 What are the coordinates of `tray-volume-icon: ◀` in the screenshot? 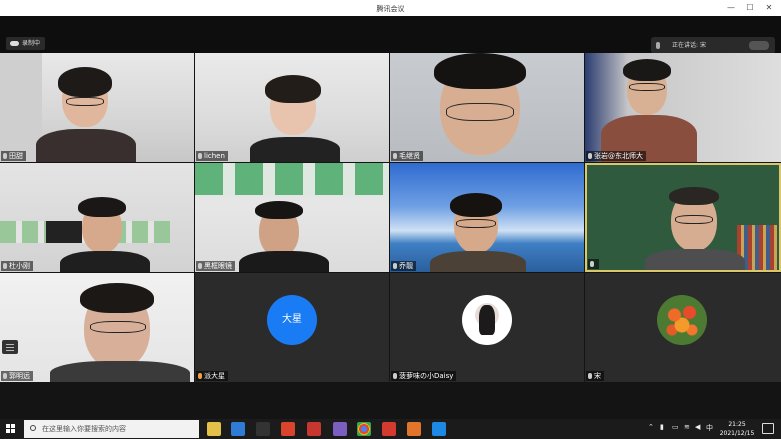 It's located at (697, 427).